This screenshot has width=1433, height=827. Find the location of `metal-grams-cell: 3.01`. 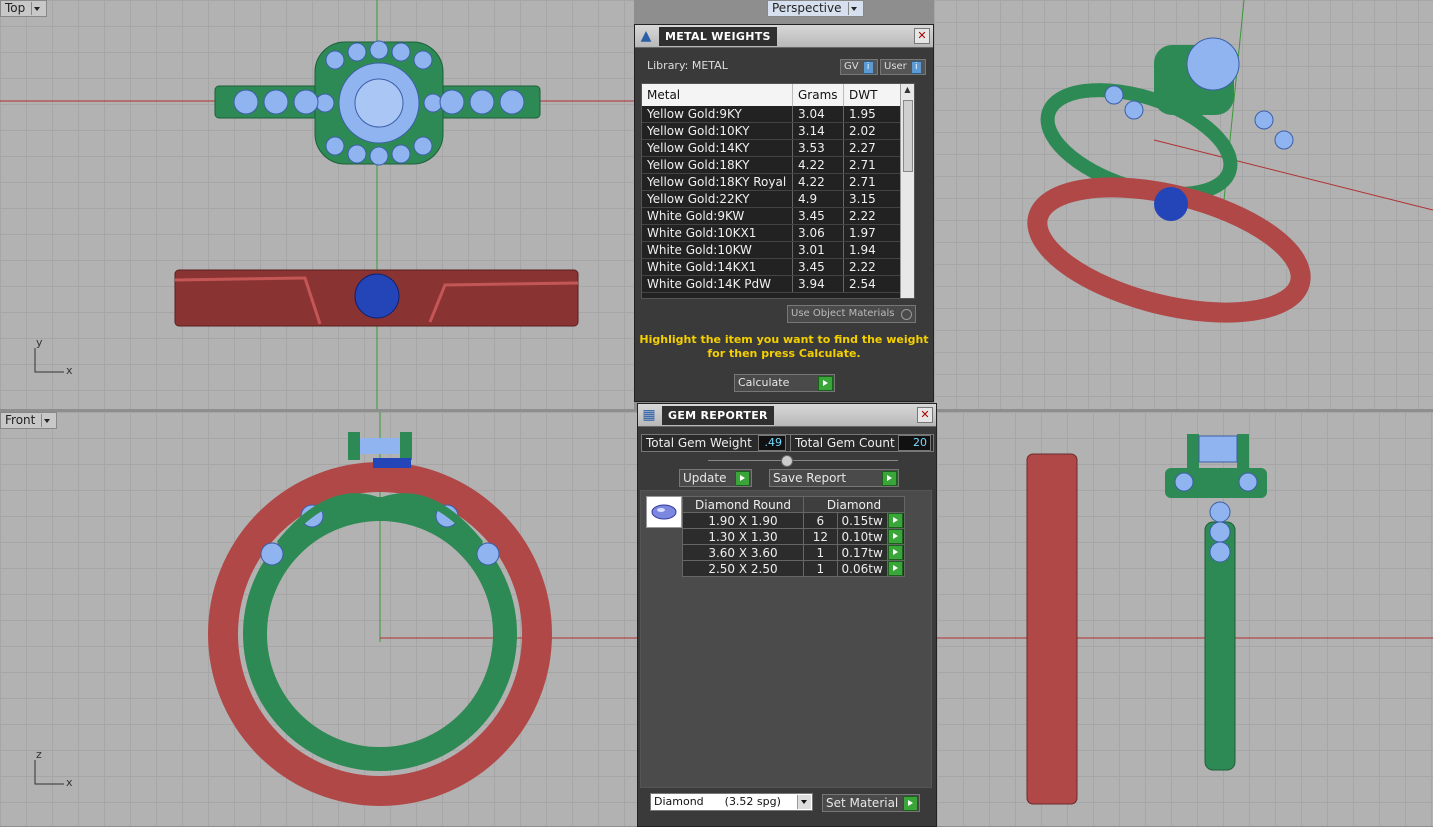

metal-grams-cell: 3.01 is located at coordinates (818, 250).